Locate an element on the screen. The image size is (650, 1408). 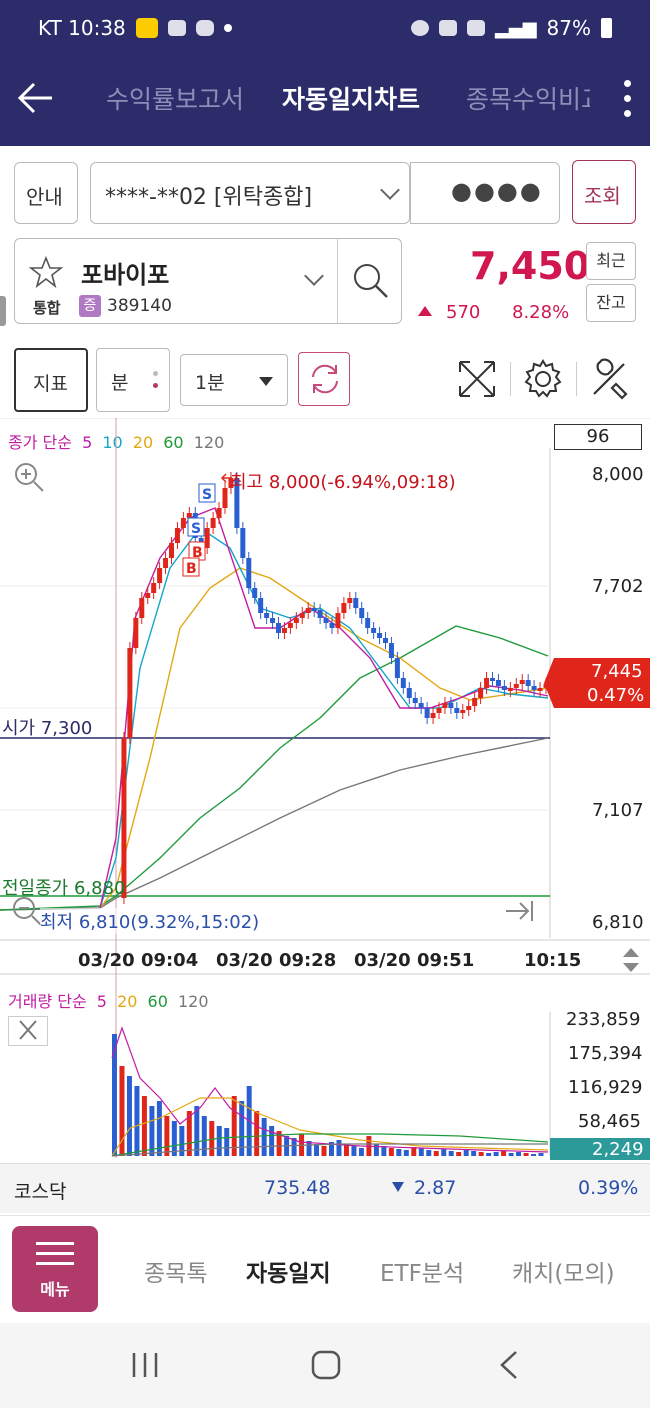
query-button: 조회 is located at coordinates (604, 192).